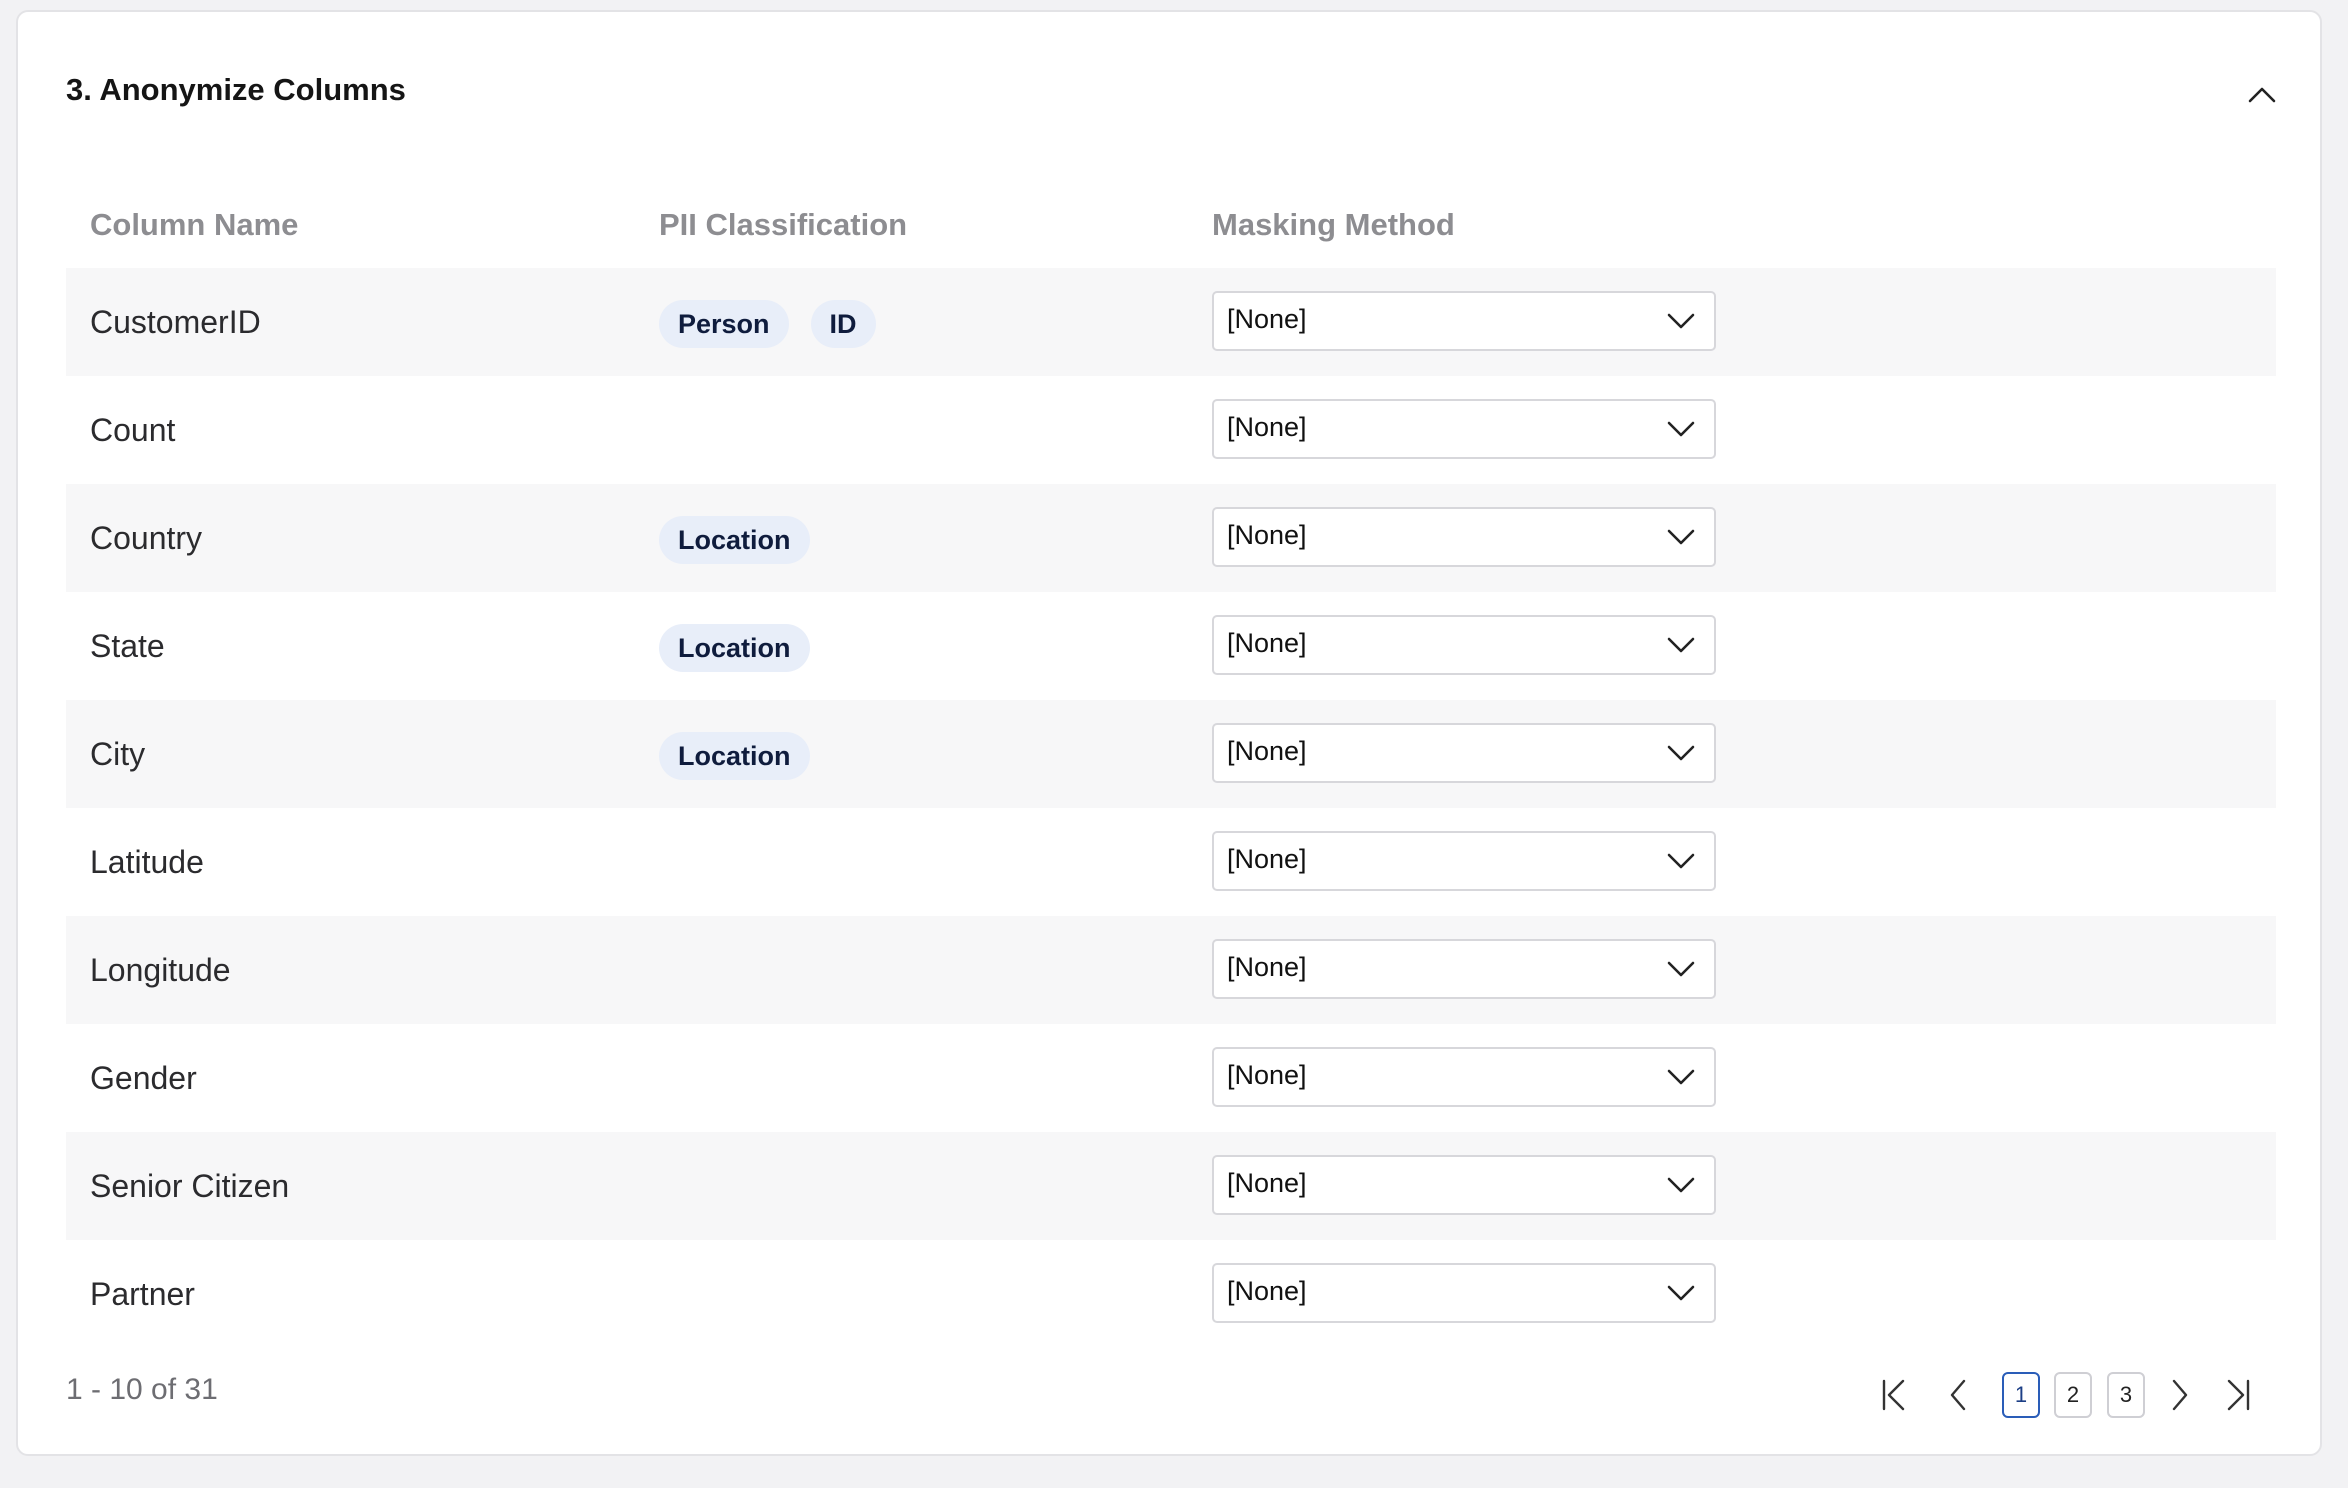 The image size is (2348, 1488). I want to click on table-row: City Location [None], so click(1171, 754).